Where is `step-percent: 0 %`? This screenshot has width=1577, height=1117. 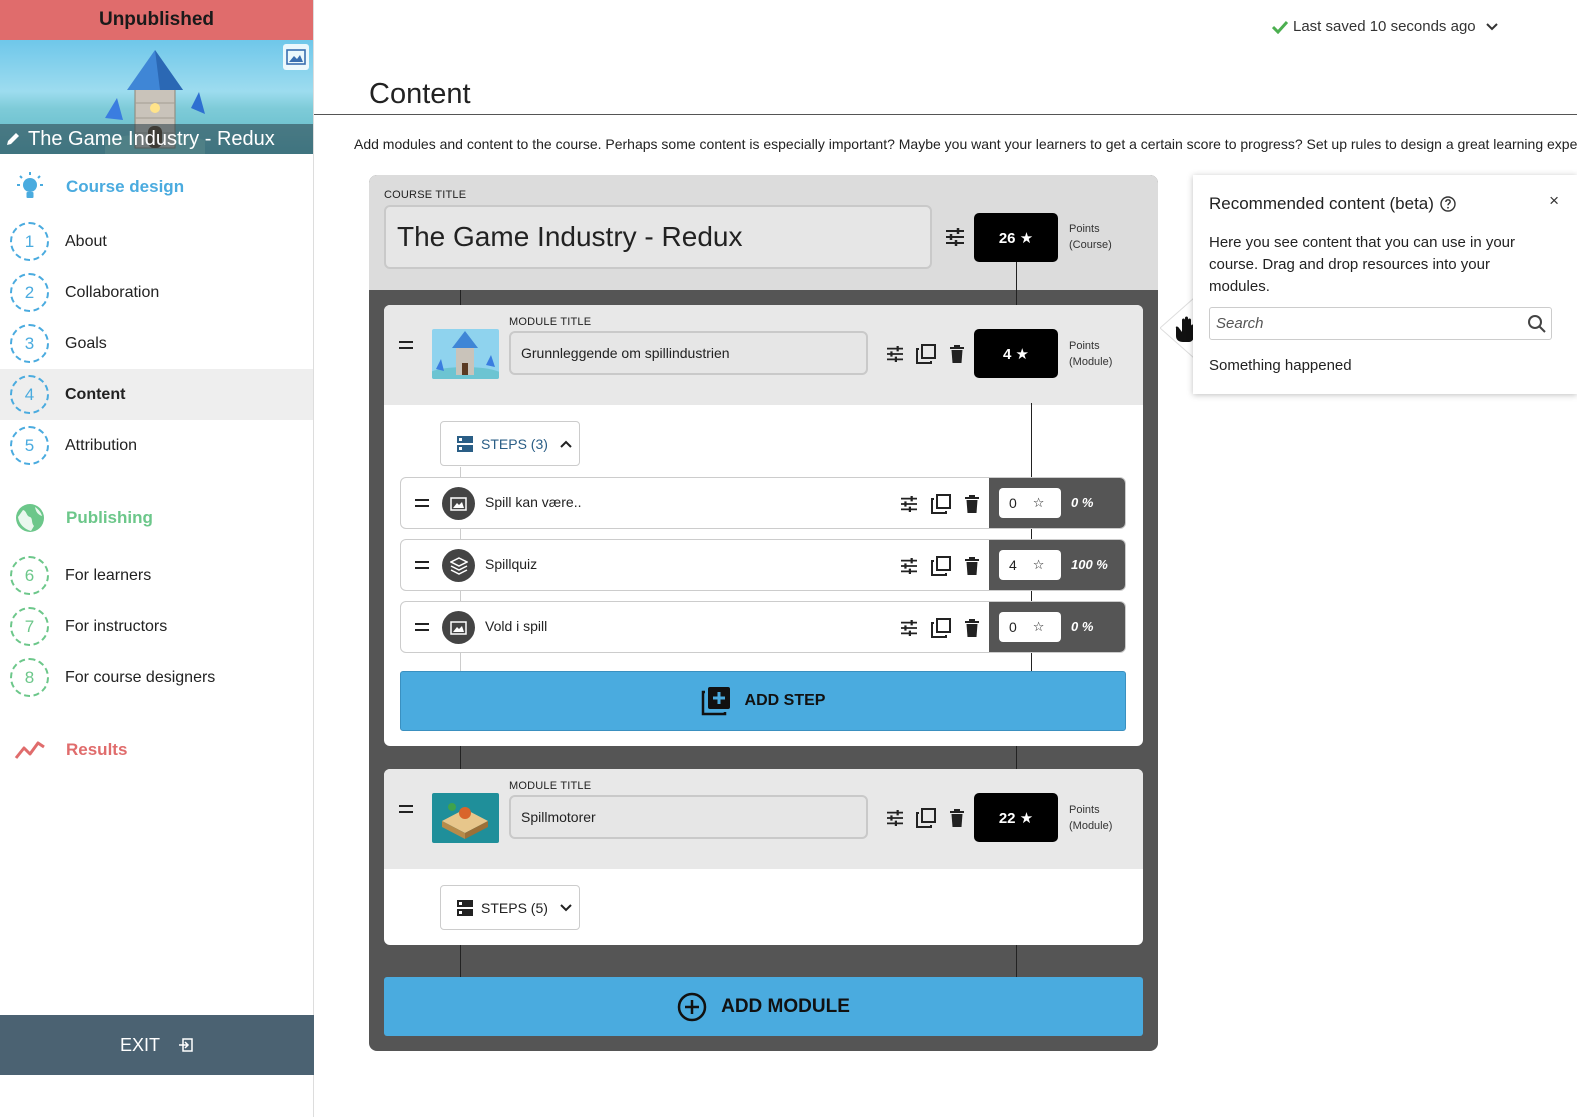 step-percent: 0 % is located at coordinates (1082, 626).